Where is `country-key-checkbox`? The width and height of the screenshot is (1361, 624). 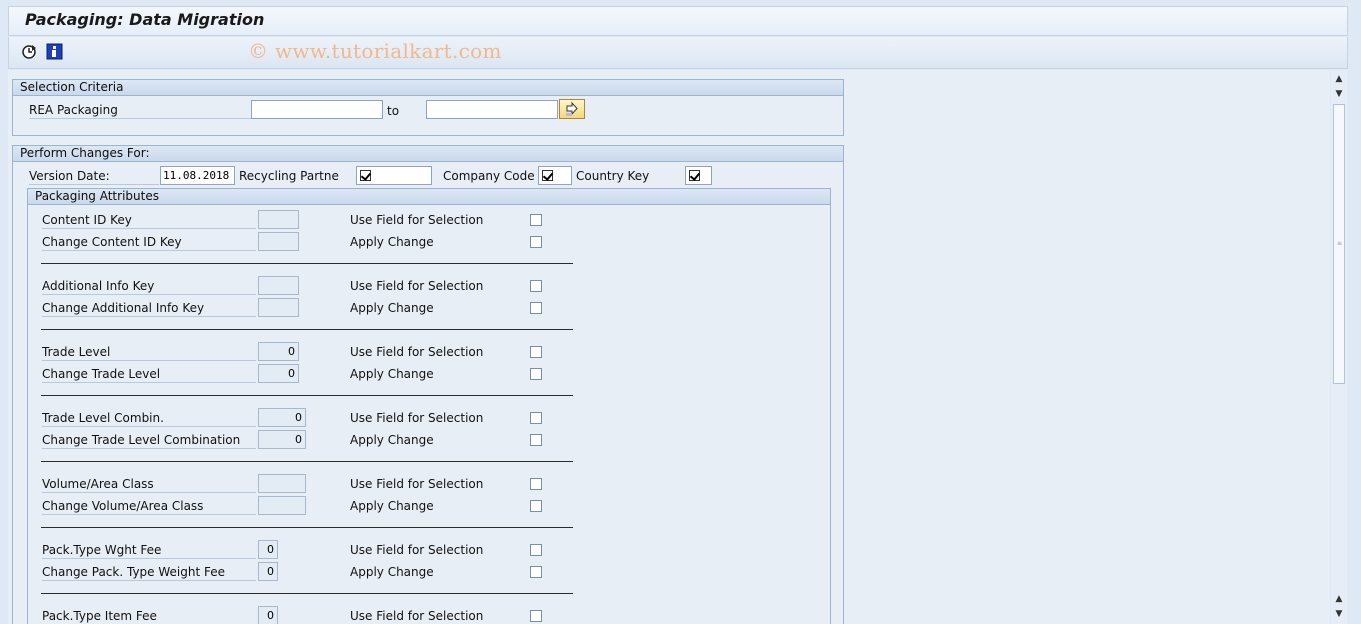
country-key-checkbox is located at coordinates (698, 175).